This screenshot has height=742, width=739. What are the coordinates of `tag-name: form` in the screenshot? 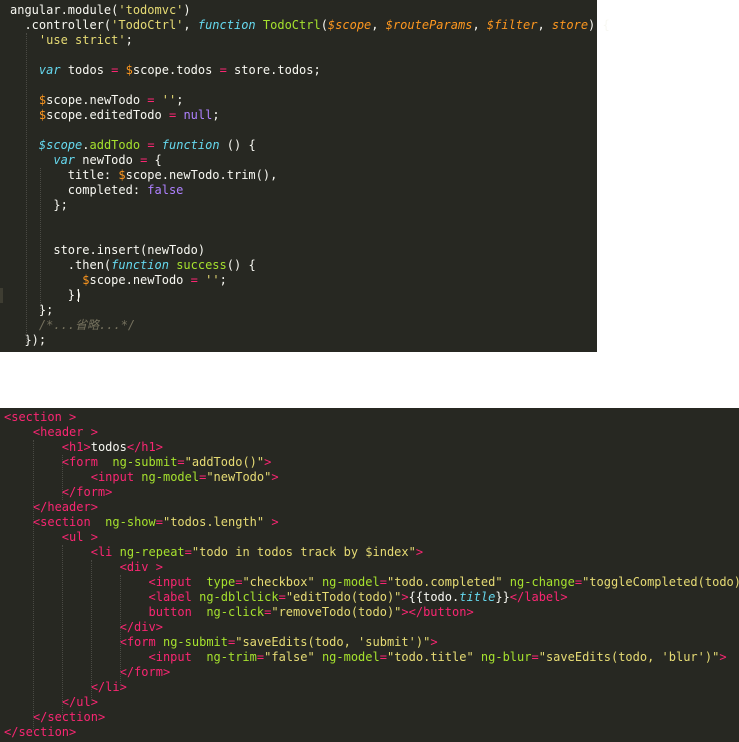 It's located at (91, 492).